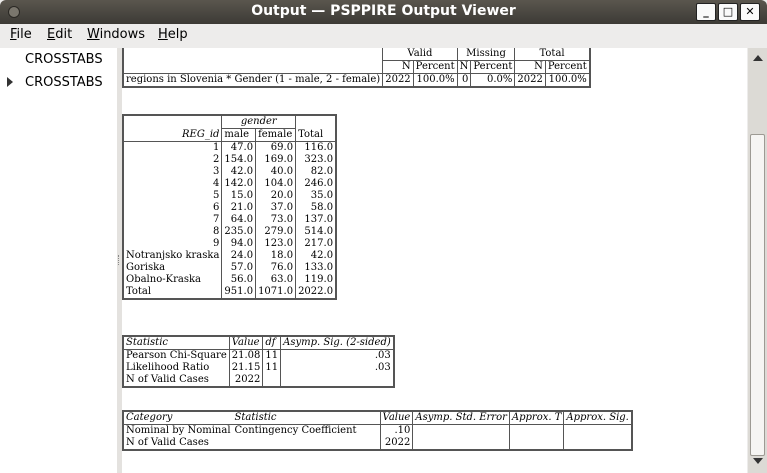 This screenshot has width=767, height=473. Describe the element at coordinates (116, 34) in the screenshot. I see `menu-windows: Windows` at that location.